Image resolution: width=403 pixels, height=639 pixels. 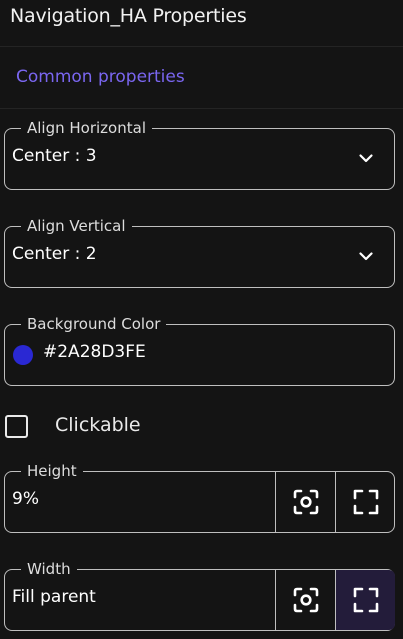 I want to click on color-swatch, so click(x=23, y=355).